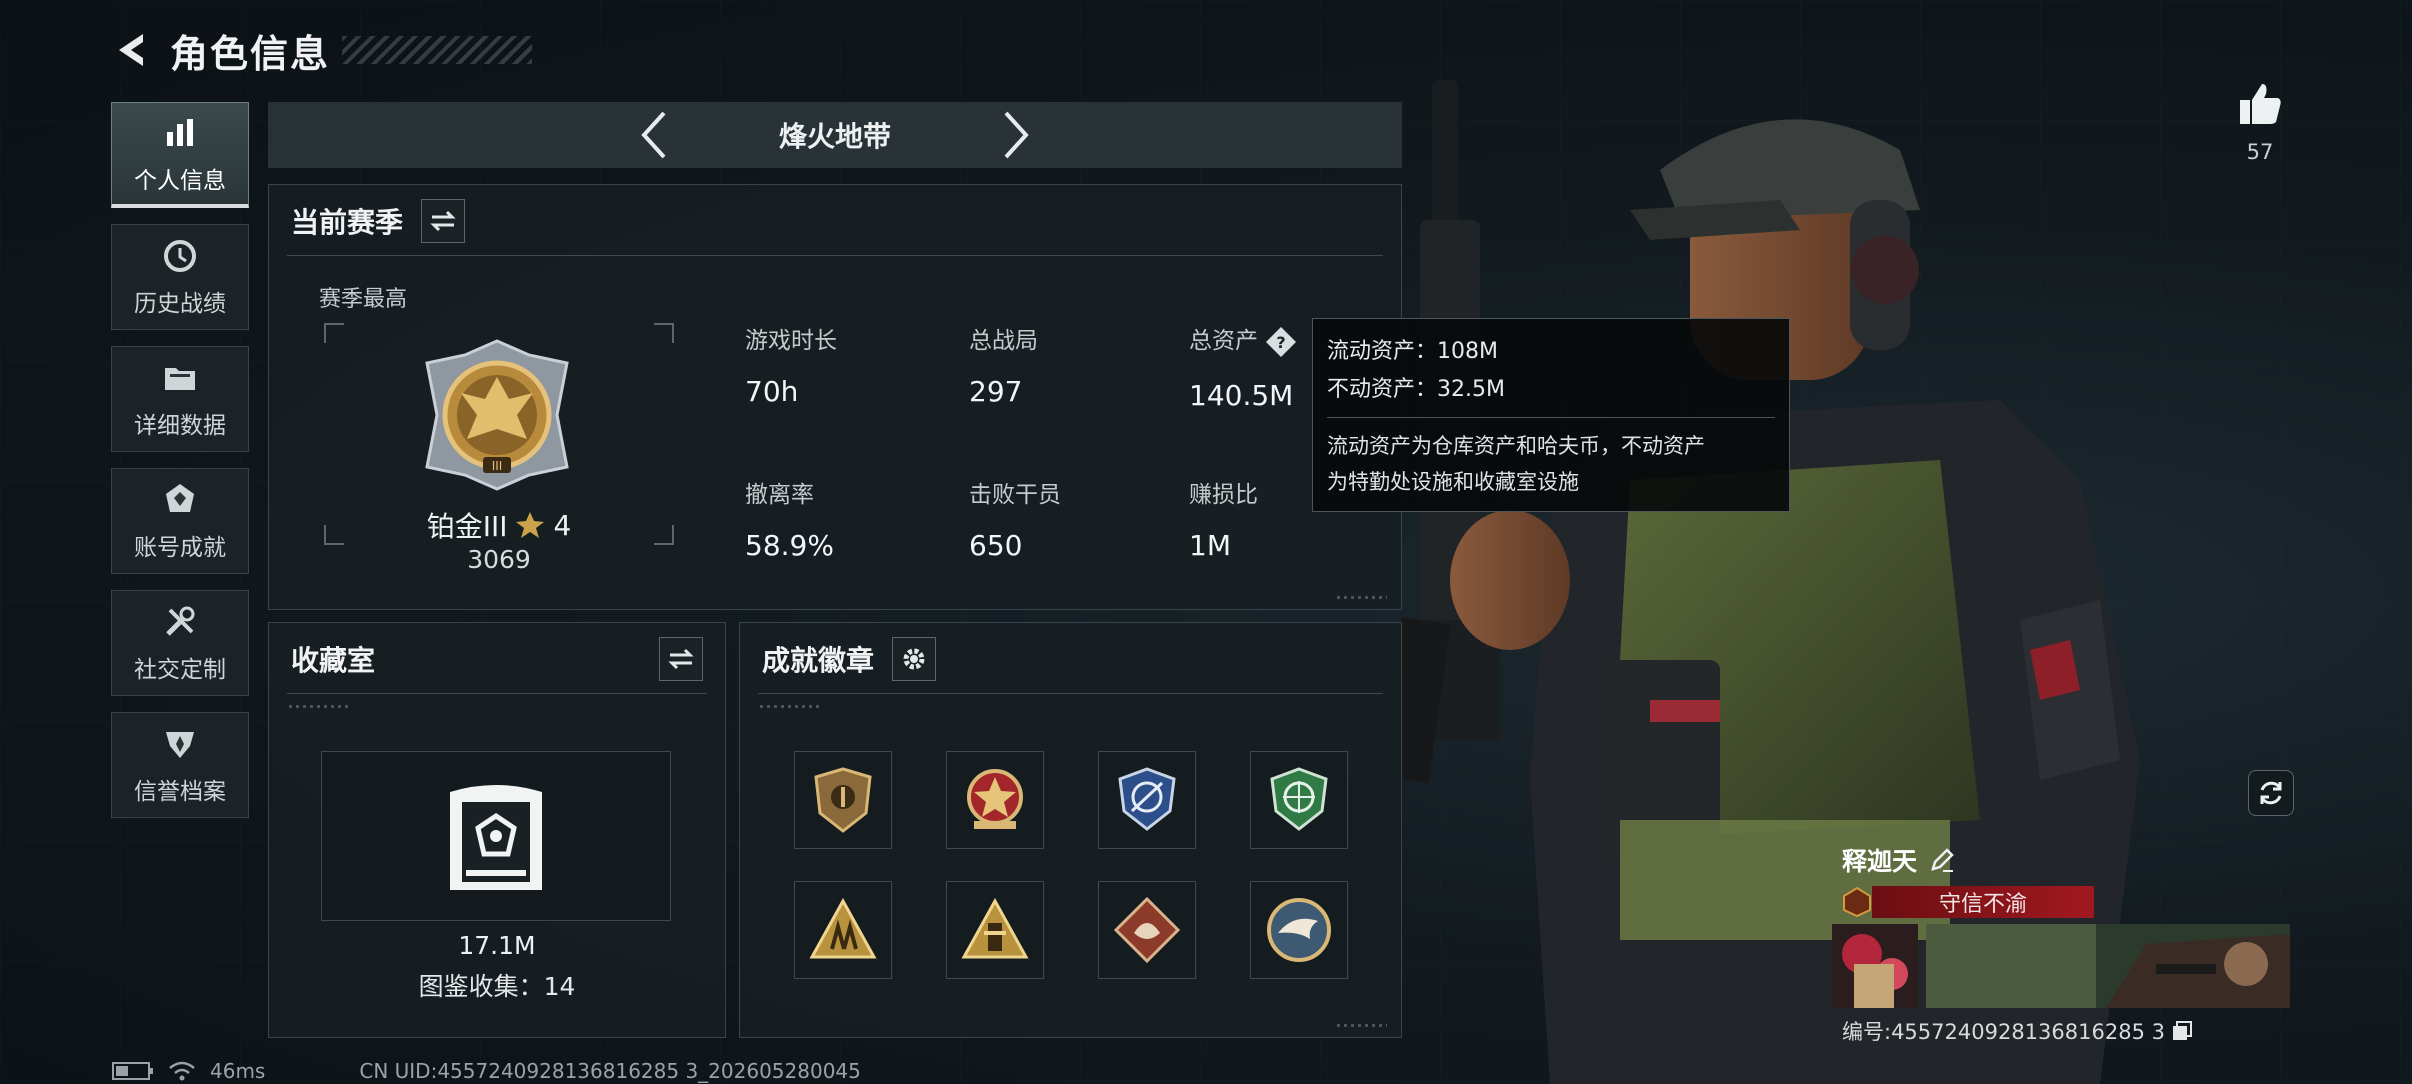 This screenshot has width=2412, height=1084. I want to click on star-emblem-badge-icon, so click(995, 799).